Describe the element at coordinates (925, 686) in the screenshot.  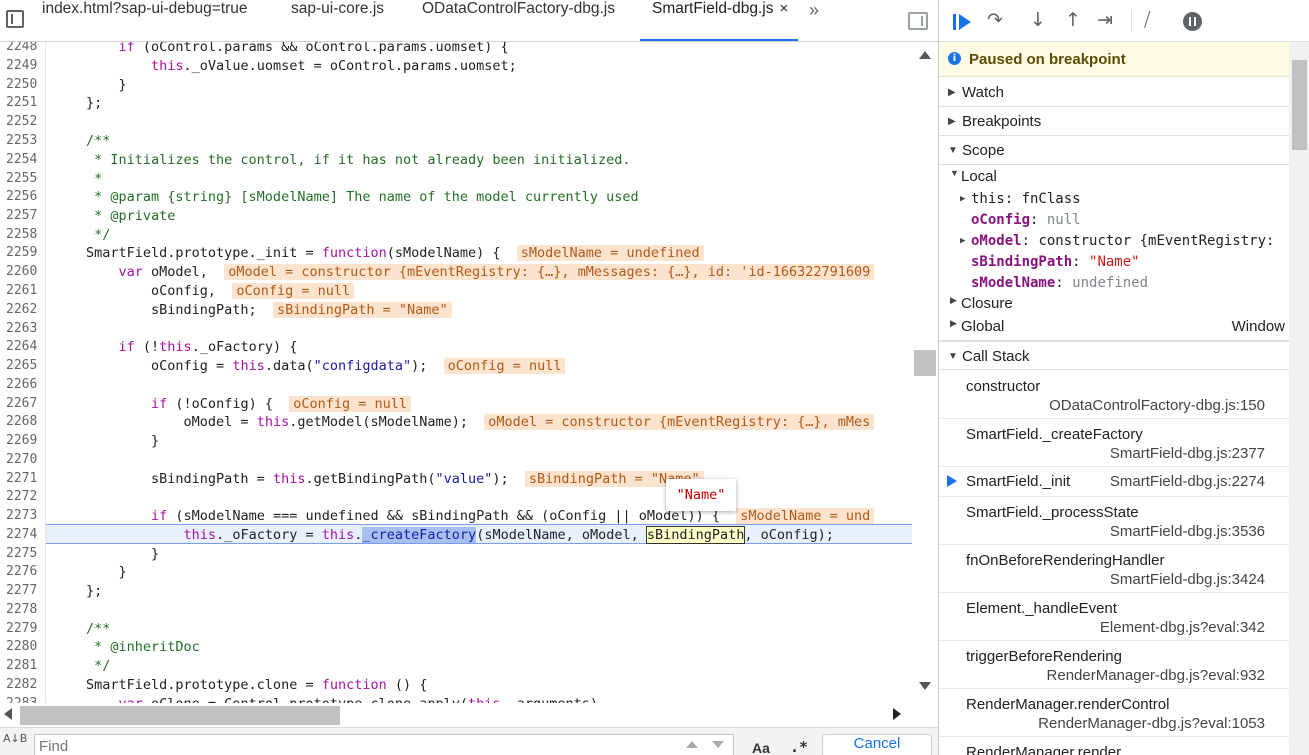
I see `scroll-down-icon` at that location.